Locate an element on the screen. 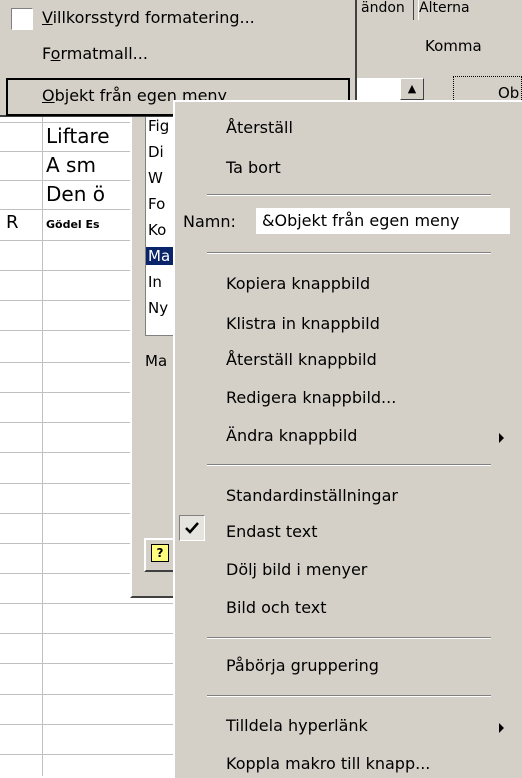 Image resolution: width=522 pixels, height=778 pixels. menu-item-paste-image: Klistra in knappbild is located at coordinates (303, 323).